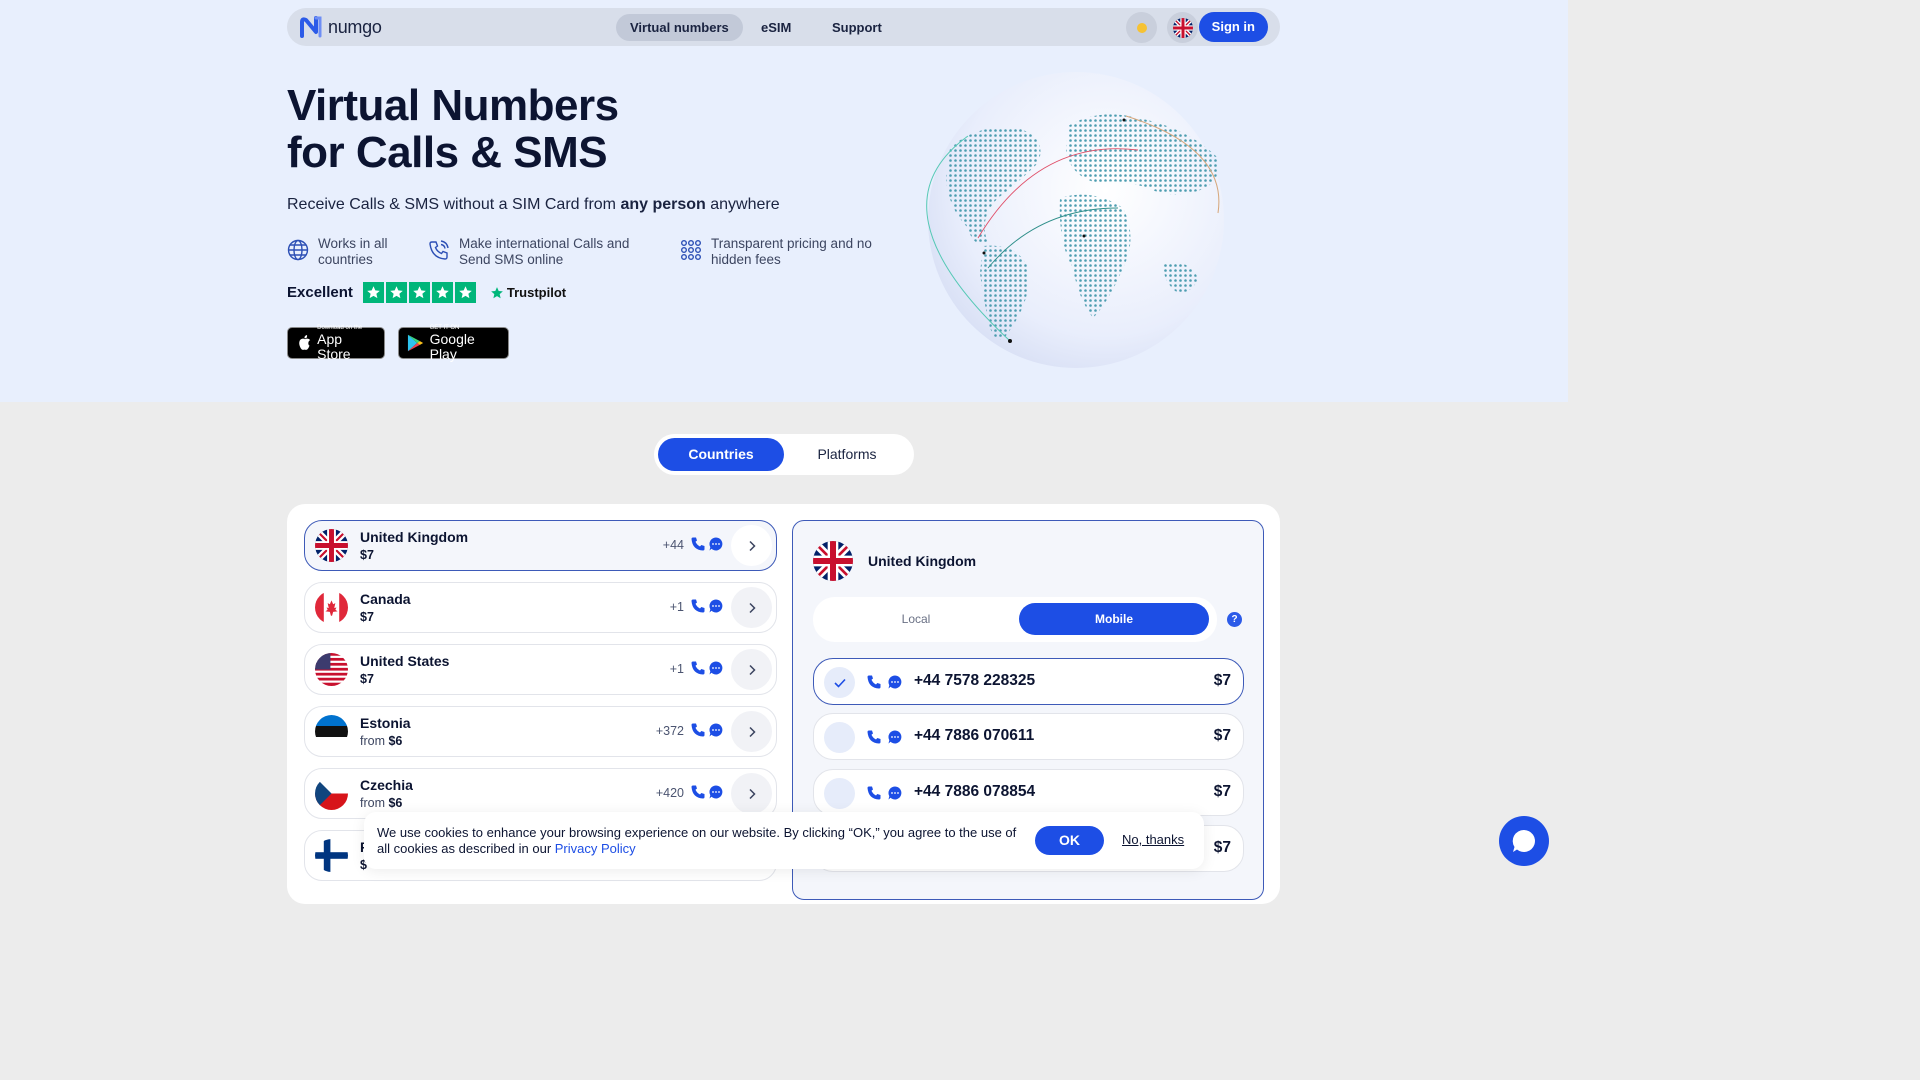 The height and width of the screenshot is (1080, 1920). Describe the element at coordinates (511, 259) in the screenshot. I see `feature-text: Send SMS online` at that location.